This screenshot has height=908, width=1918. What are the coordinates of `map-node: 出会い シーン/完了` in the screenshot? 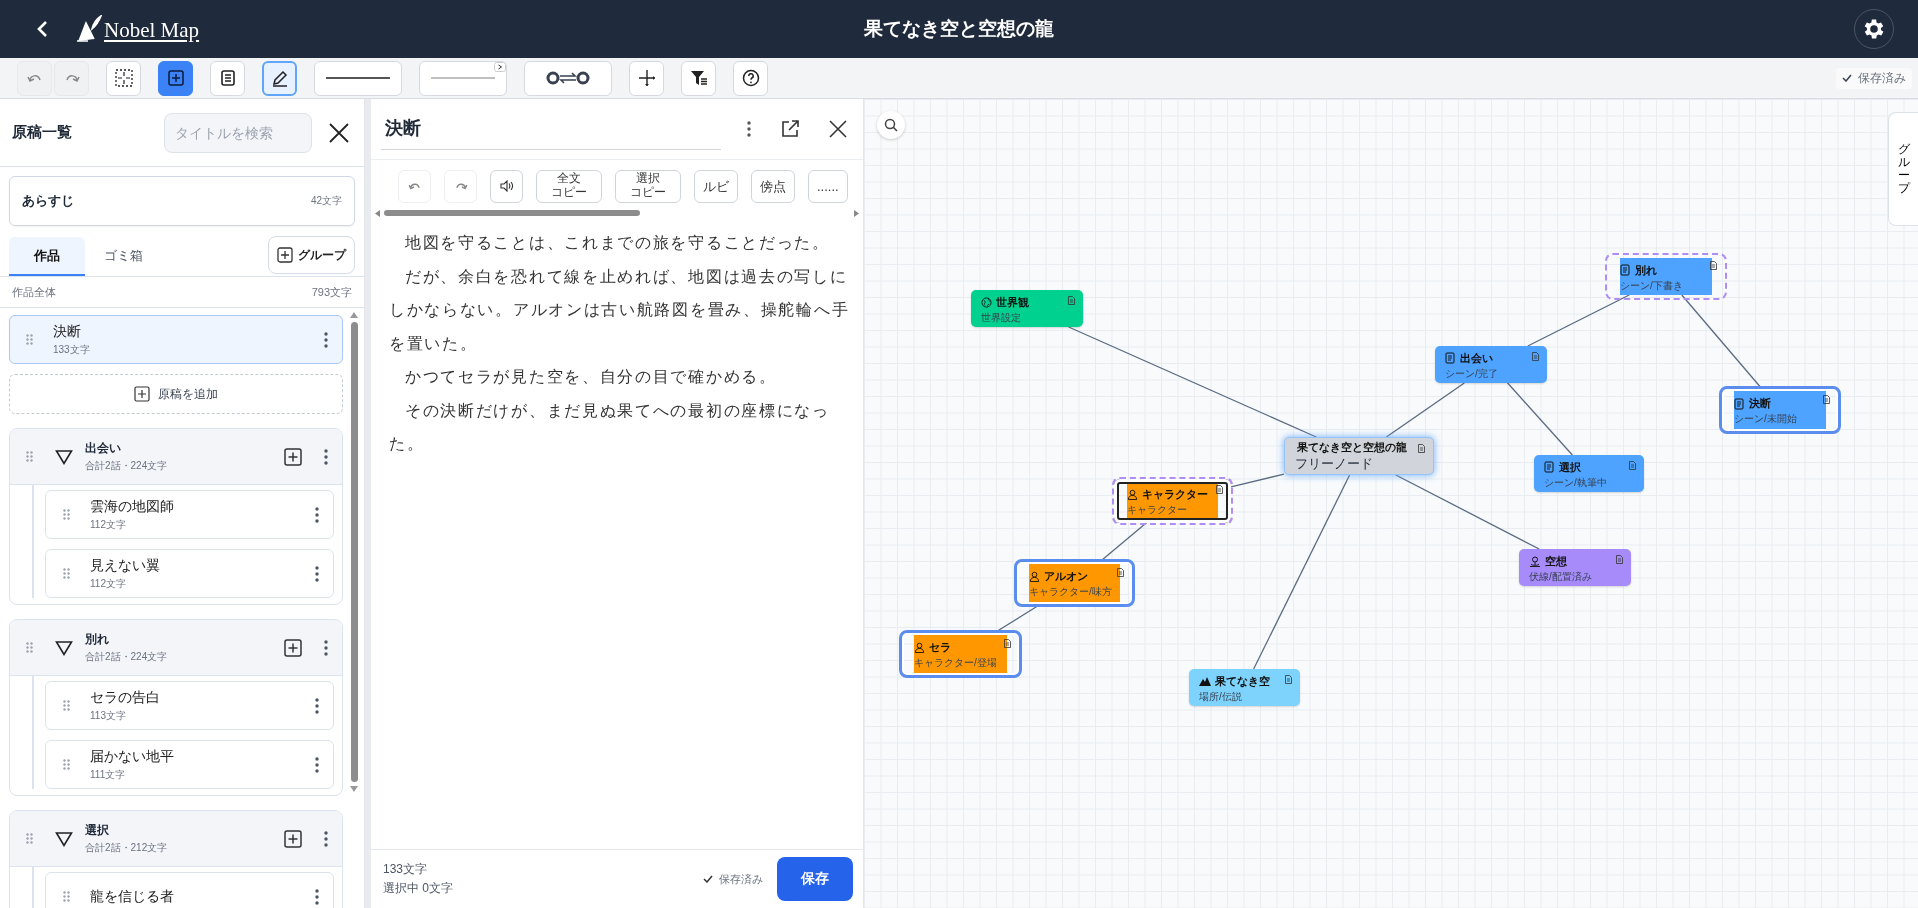 It's located at (1491, 364).